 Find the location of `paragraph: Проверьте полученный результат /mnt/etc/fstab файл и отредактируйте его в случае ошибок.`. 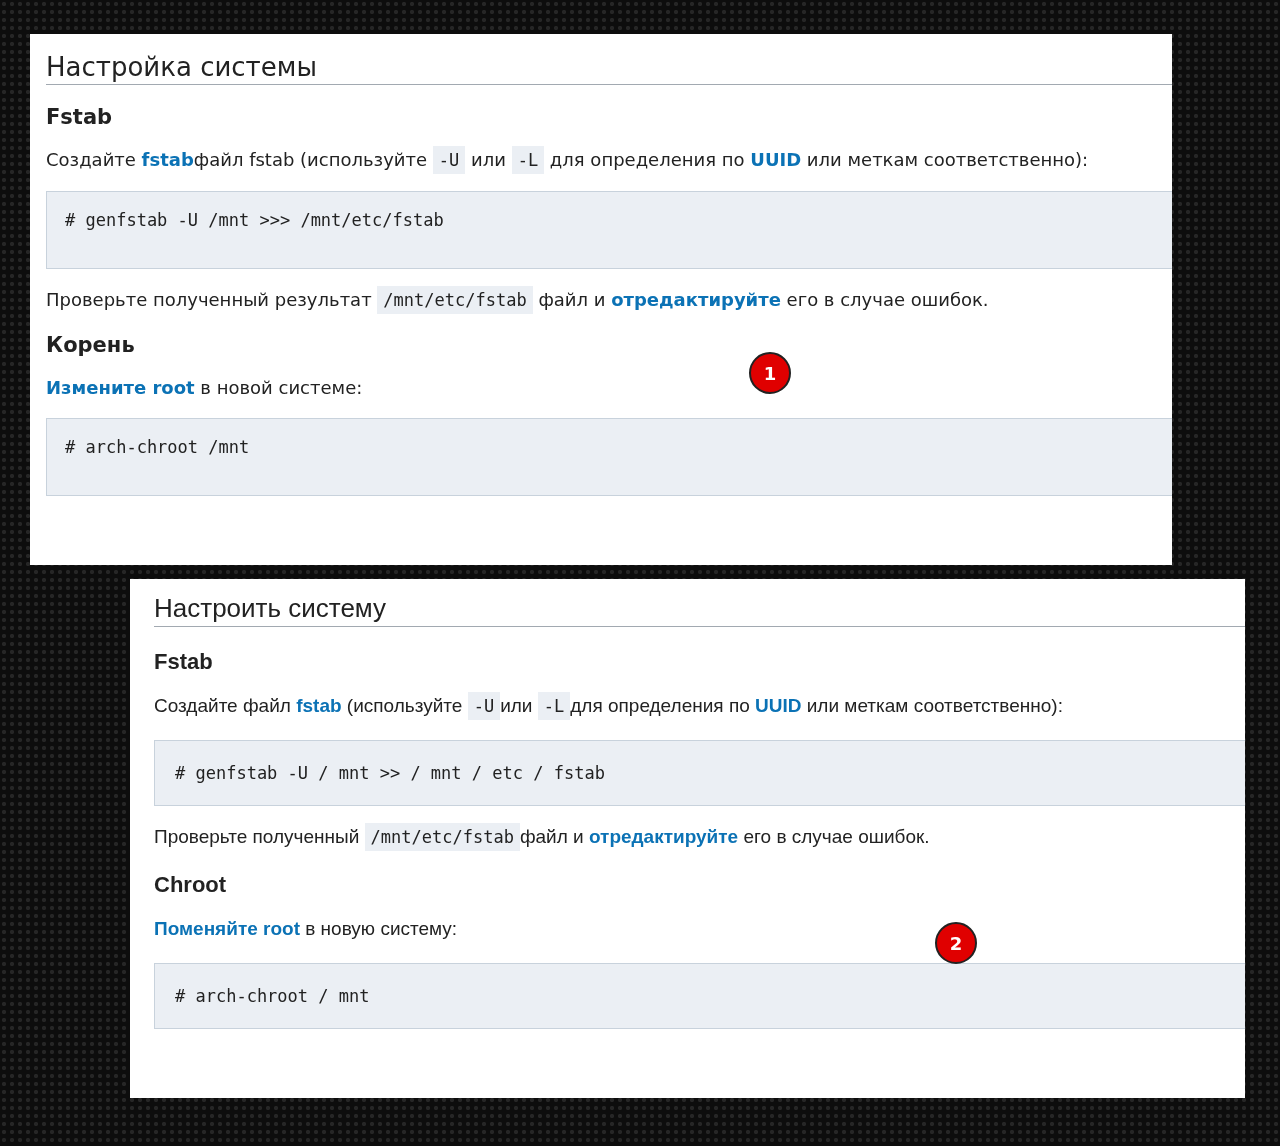

paragraph: Проверьте полученный результат /mnt/etc/fstab файл и отредактируйте его в случае ошибок. is located at coordinates (609, 299).